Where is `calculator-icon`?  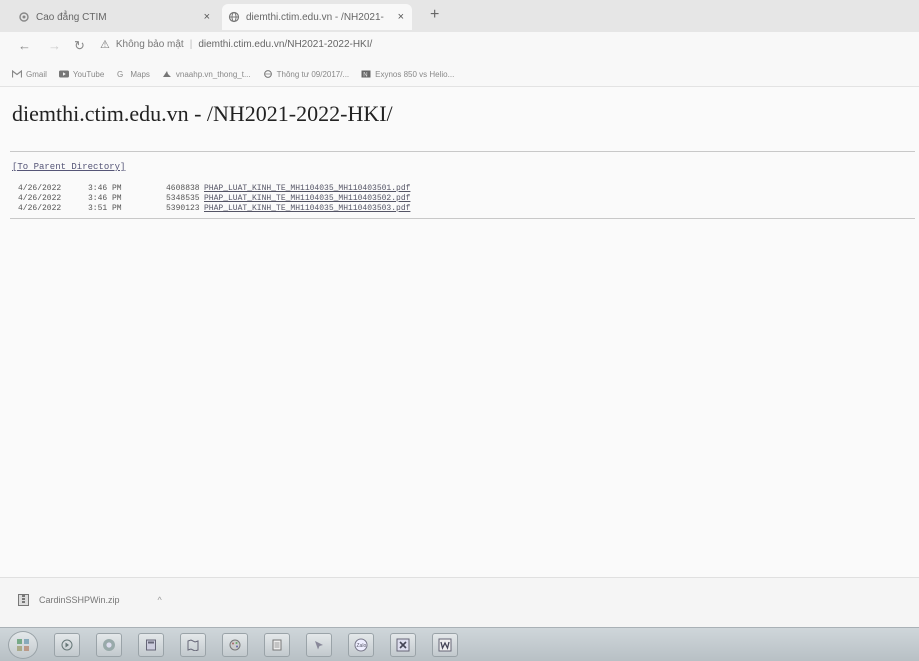 calculator-icon is located at coordinates (151, 644).